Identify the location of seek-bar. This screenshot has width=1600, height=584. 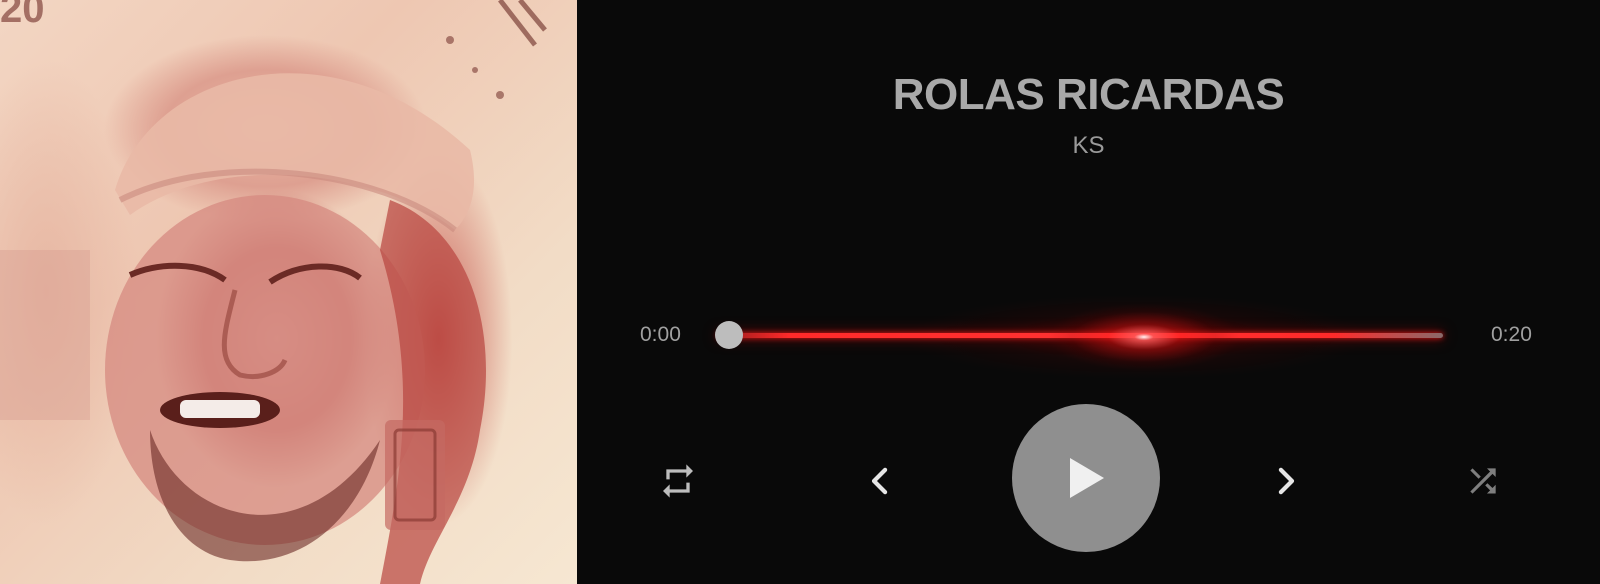
(1112, 337).